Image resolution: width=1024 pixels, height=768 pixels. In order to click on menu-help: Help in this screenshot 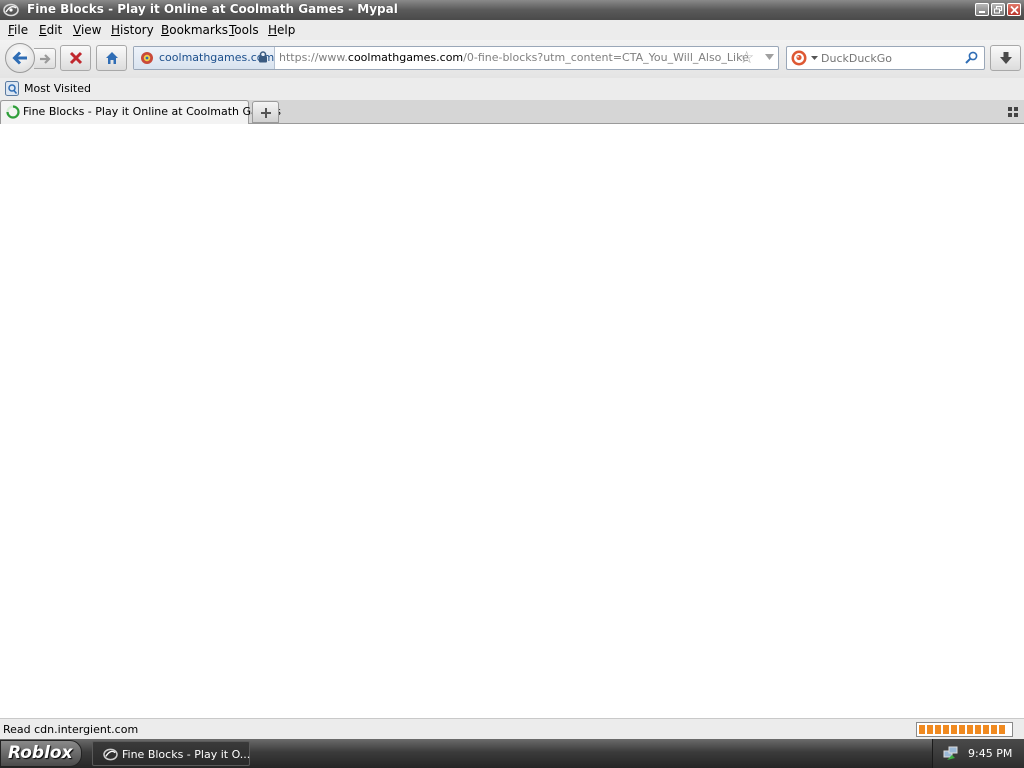, I will do `click(281, 30)`.